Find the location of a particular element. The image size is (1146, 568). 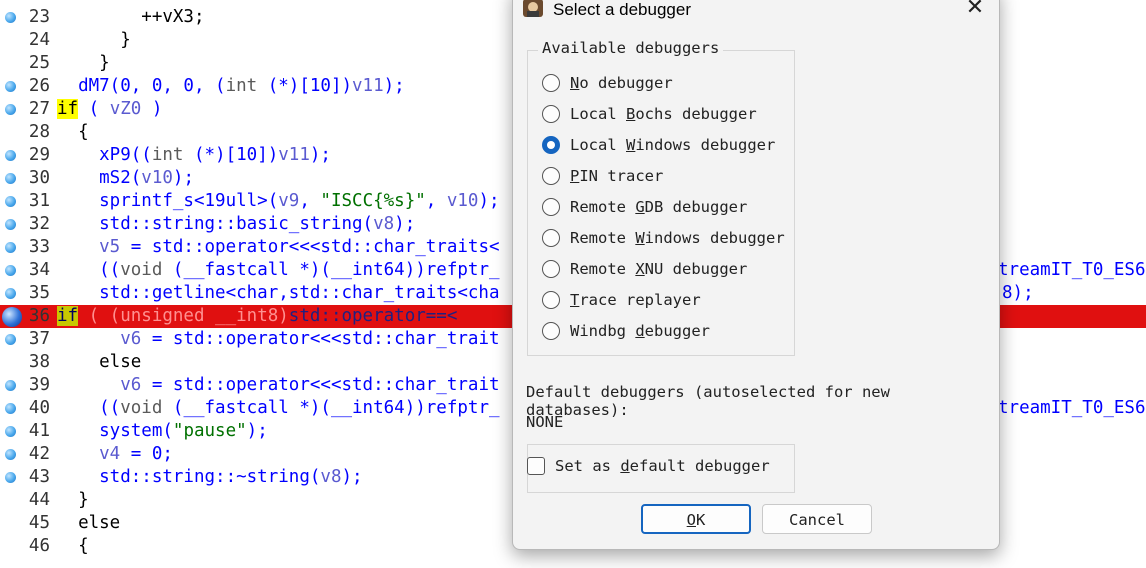

code-token: if is located at coordinates (68, 109).